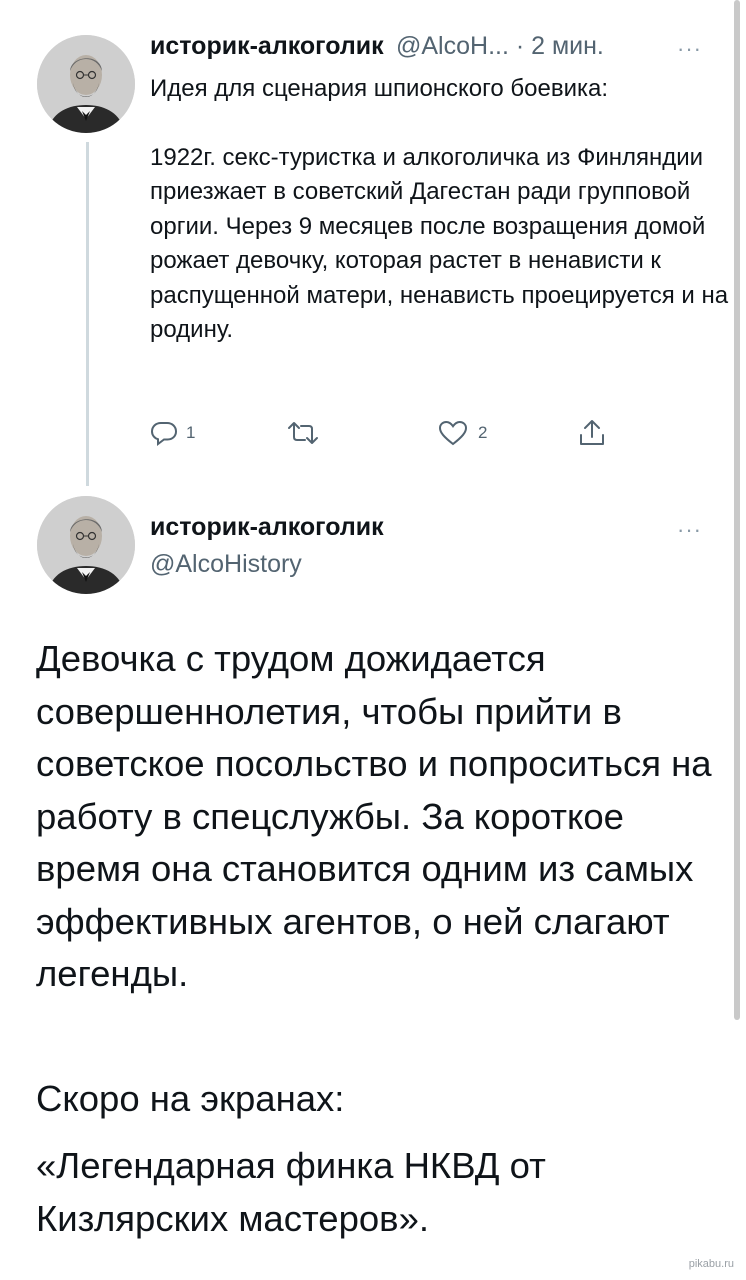  Describe the element at coordinates (737, 510) in the screenshot. I see `scrollbar` at that location.